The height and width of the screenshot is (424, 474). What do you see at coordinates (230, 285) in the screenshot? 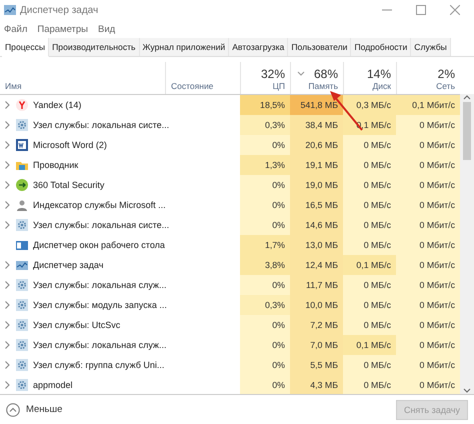
I see `process-row: Узел службы: локальная служ... 0% 11,7 МБ 0 МБ/с 0 Мбит/с` at bounding box center [230, 285].